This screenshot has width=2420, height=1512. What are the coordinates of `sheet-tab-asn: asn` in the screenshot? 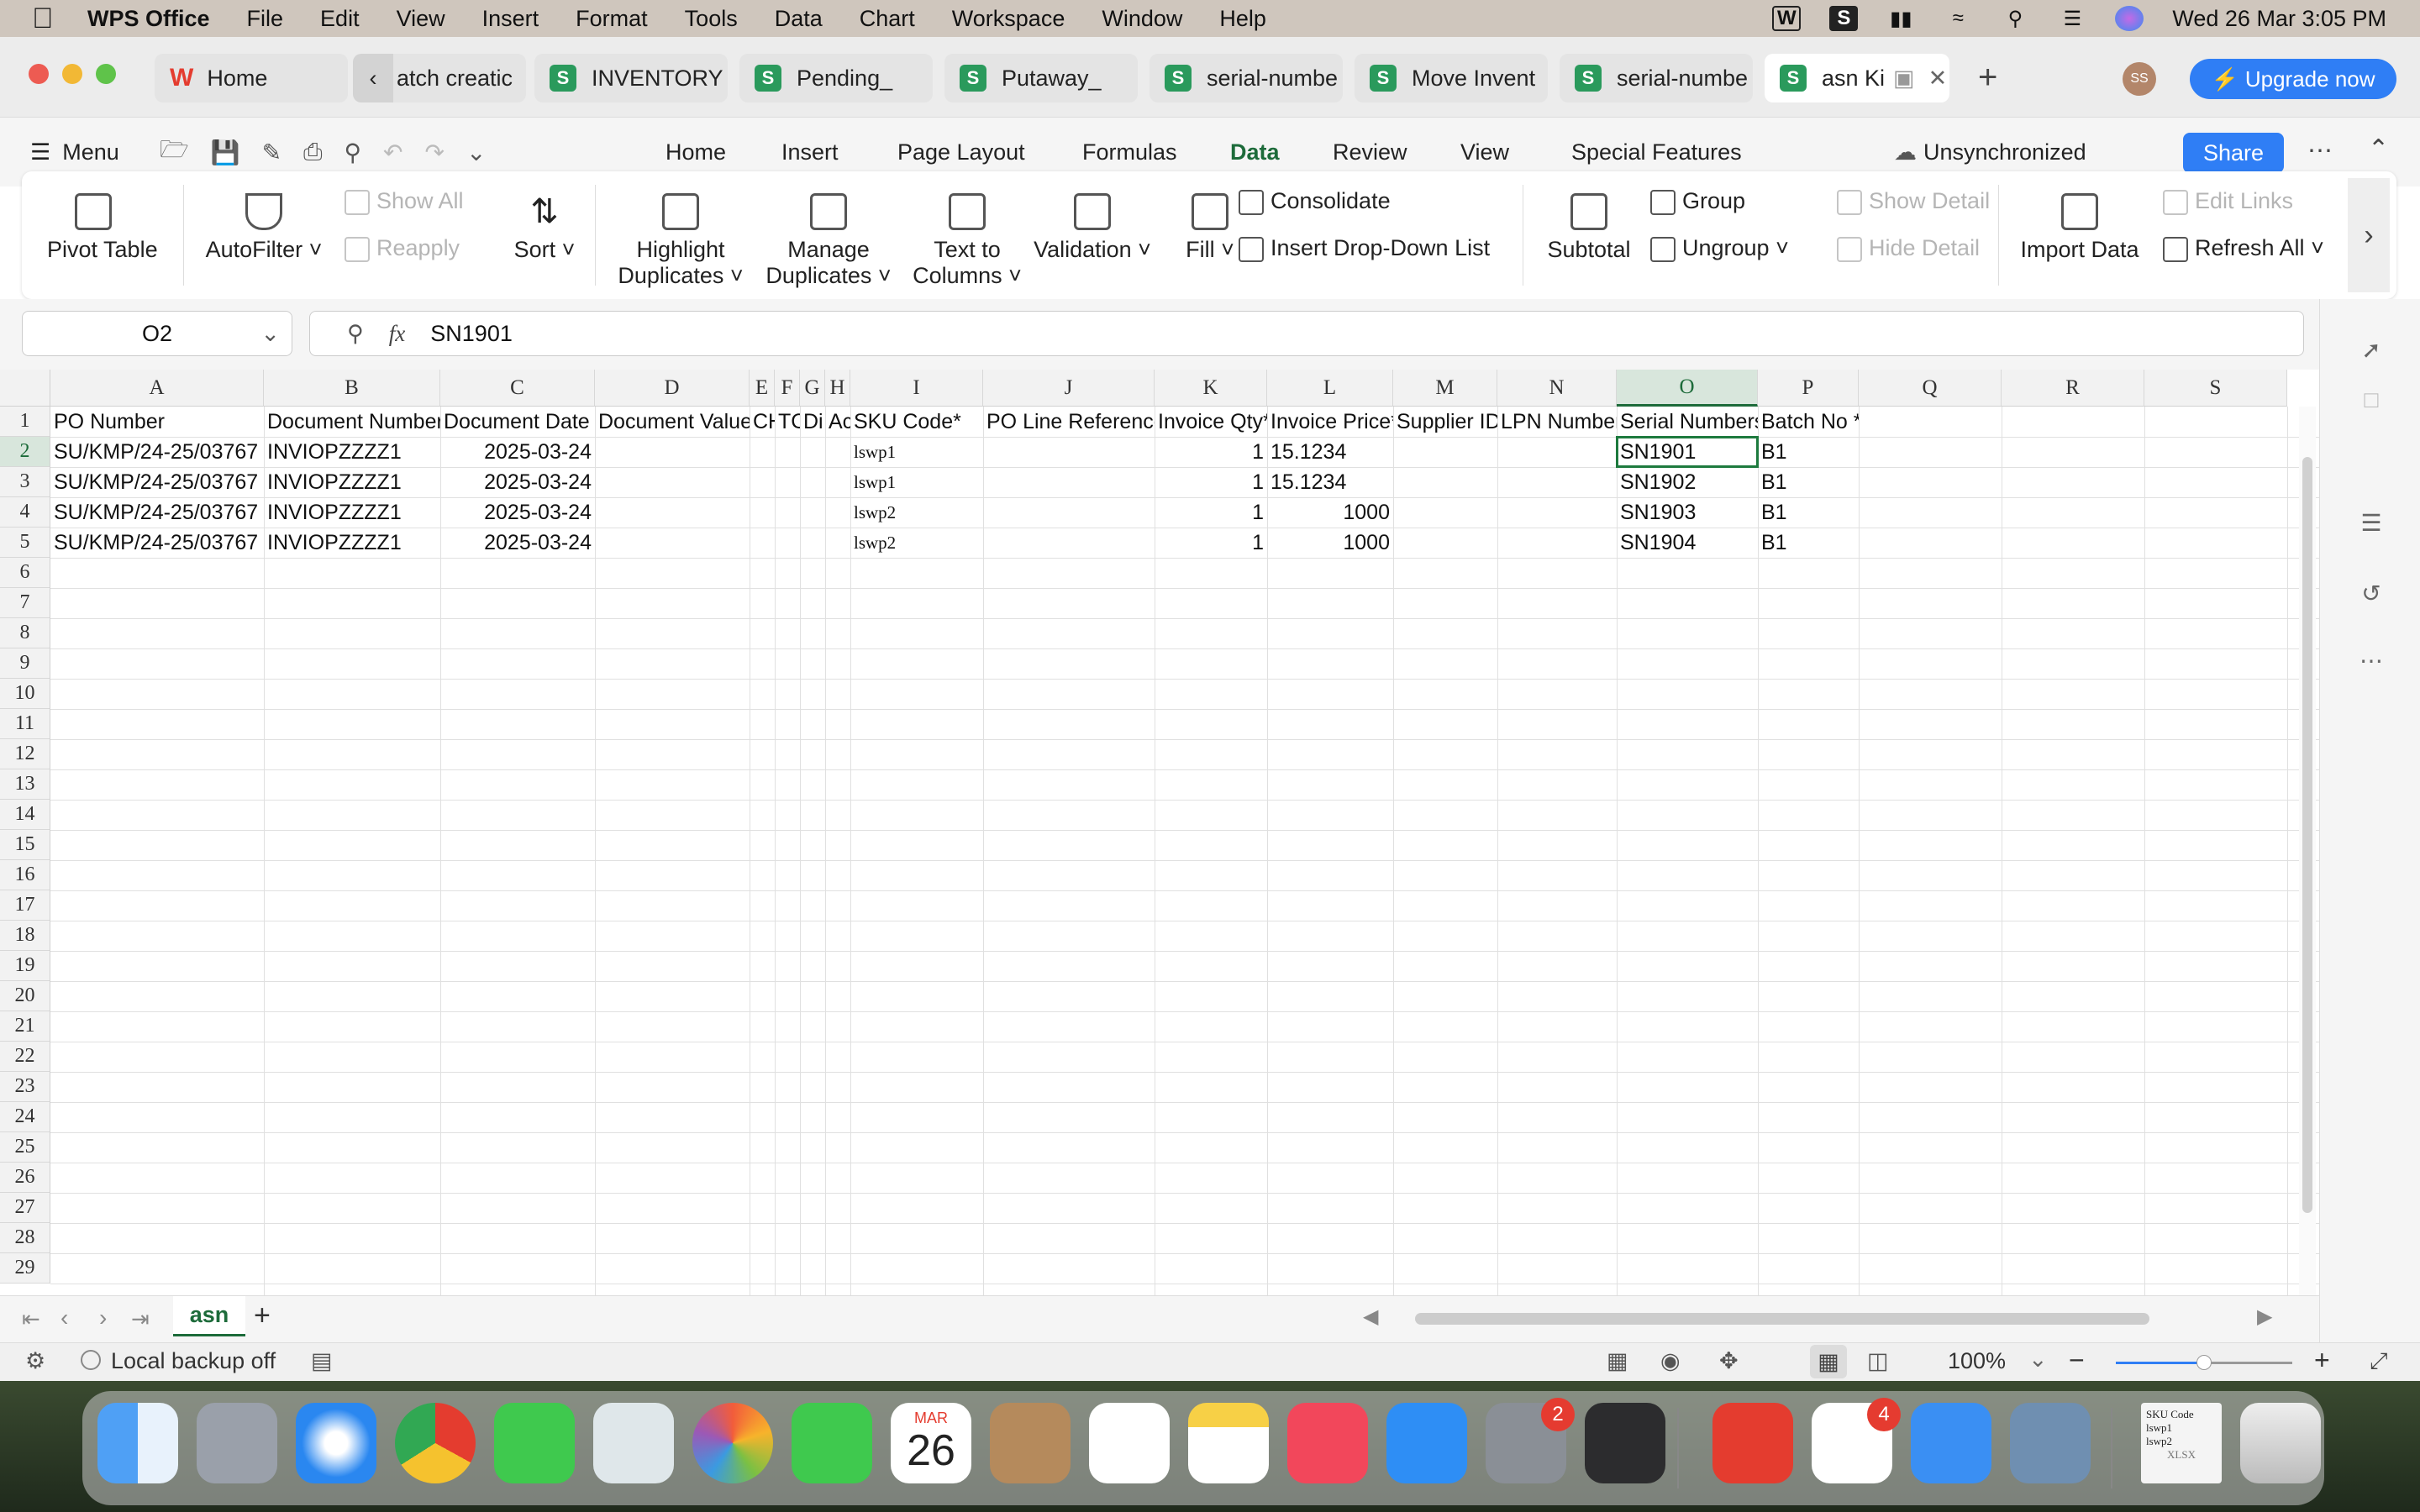 It's located at (209, 1316).